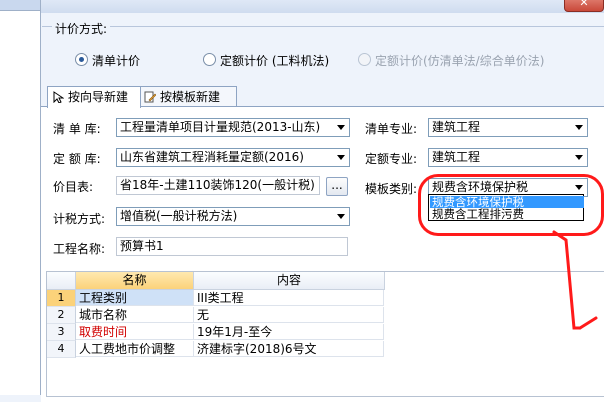 Image resolution: width=604 pixels, height=402 pixels. What do you see at coordinates (61, 298) in the screenshot?
I see `row-number: 1` at bounding box center [61, 298].